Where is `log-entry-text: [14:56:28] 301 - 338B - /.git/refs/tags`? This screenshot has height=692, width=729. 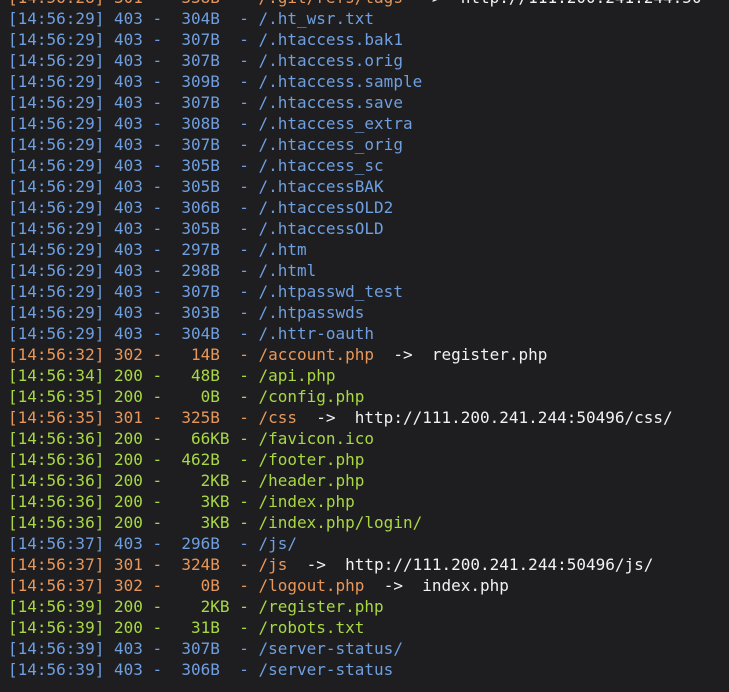 log-entry-text: [14:56:28] 301 - 338B - /.git/refs/tags is located at coordinates (205, 3).